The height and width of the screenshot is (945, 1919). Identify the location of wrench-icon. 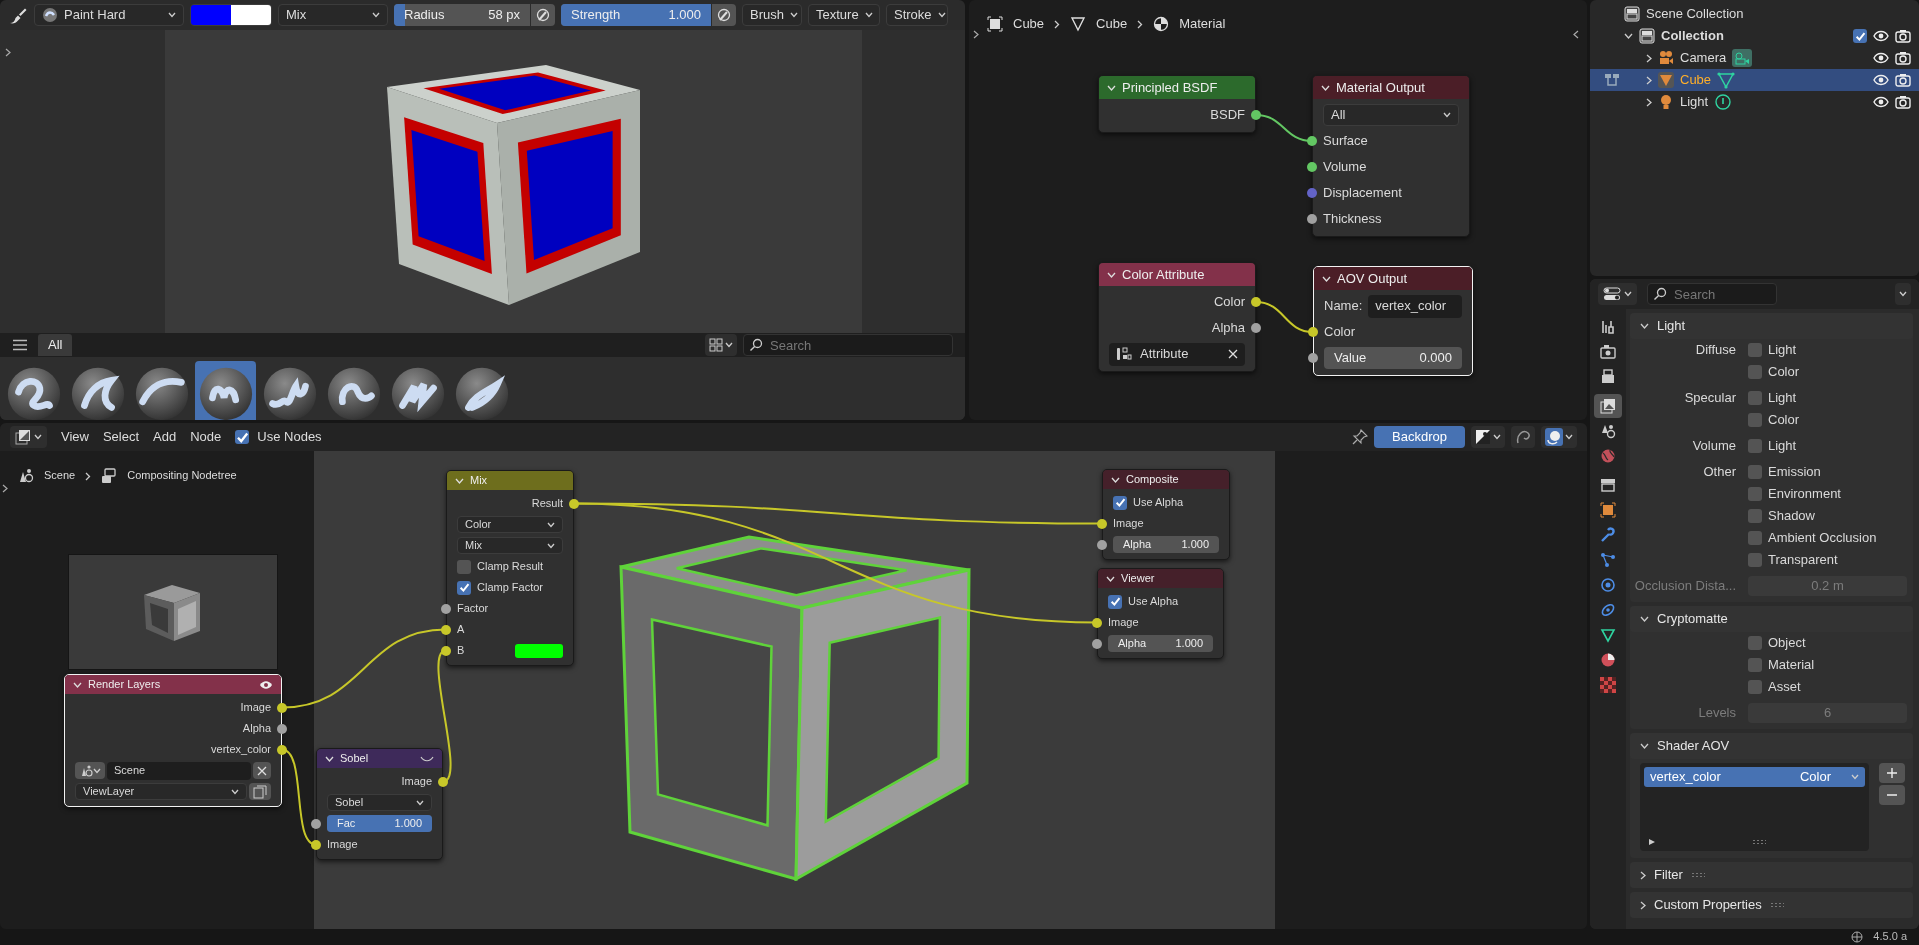
(1608, 535).